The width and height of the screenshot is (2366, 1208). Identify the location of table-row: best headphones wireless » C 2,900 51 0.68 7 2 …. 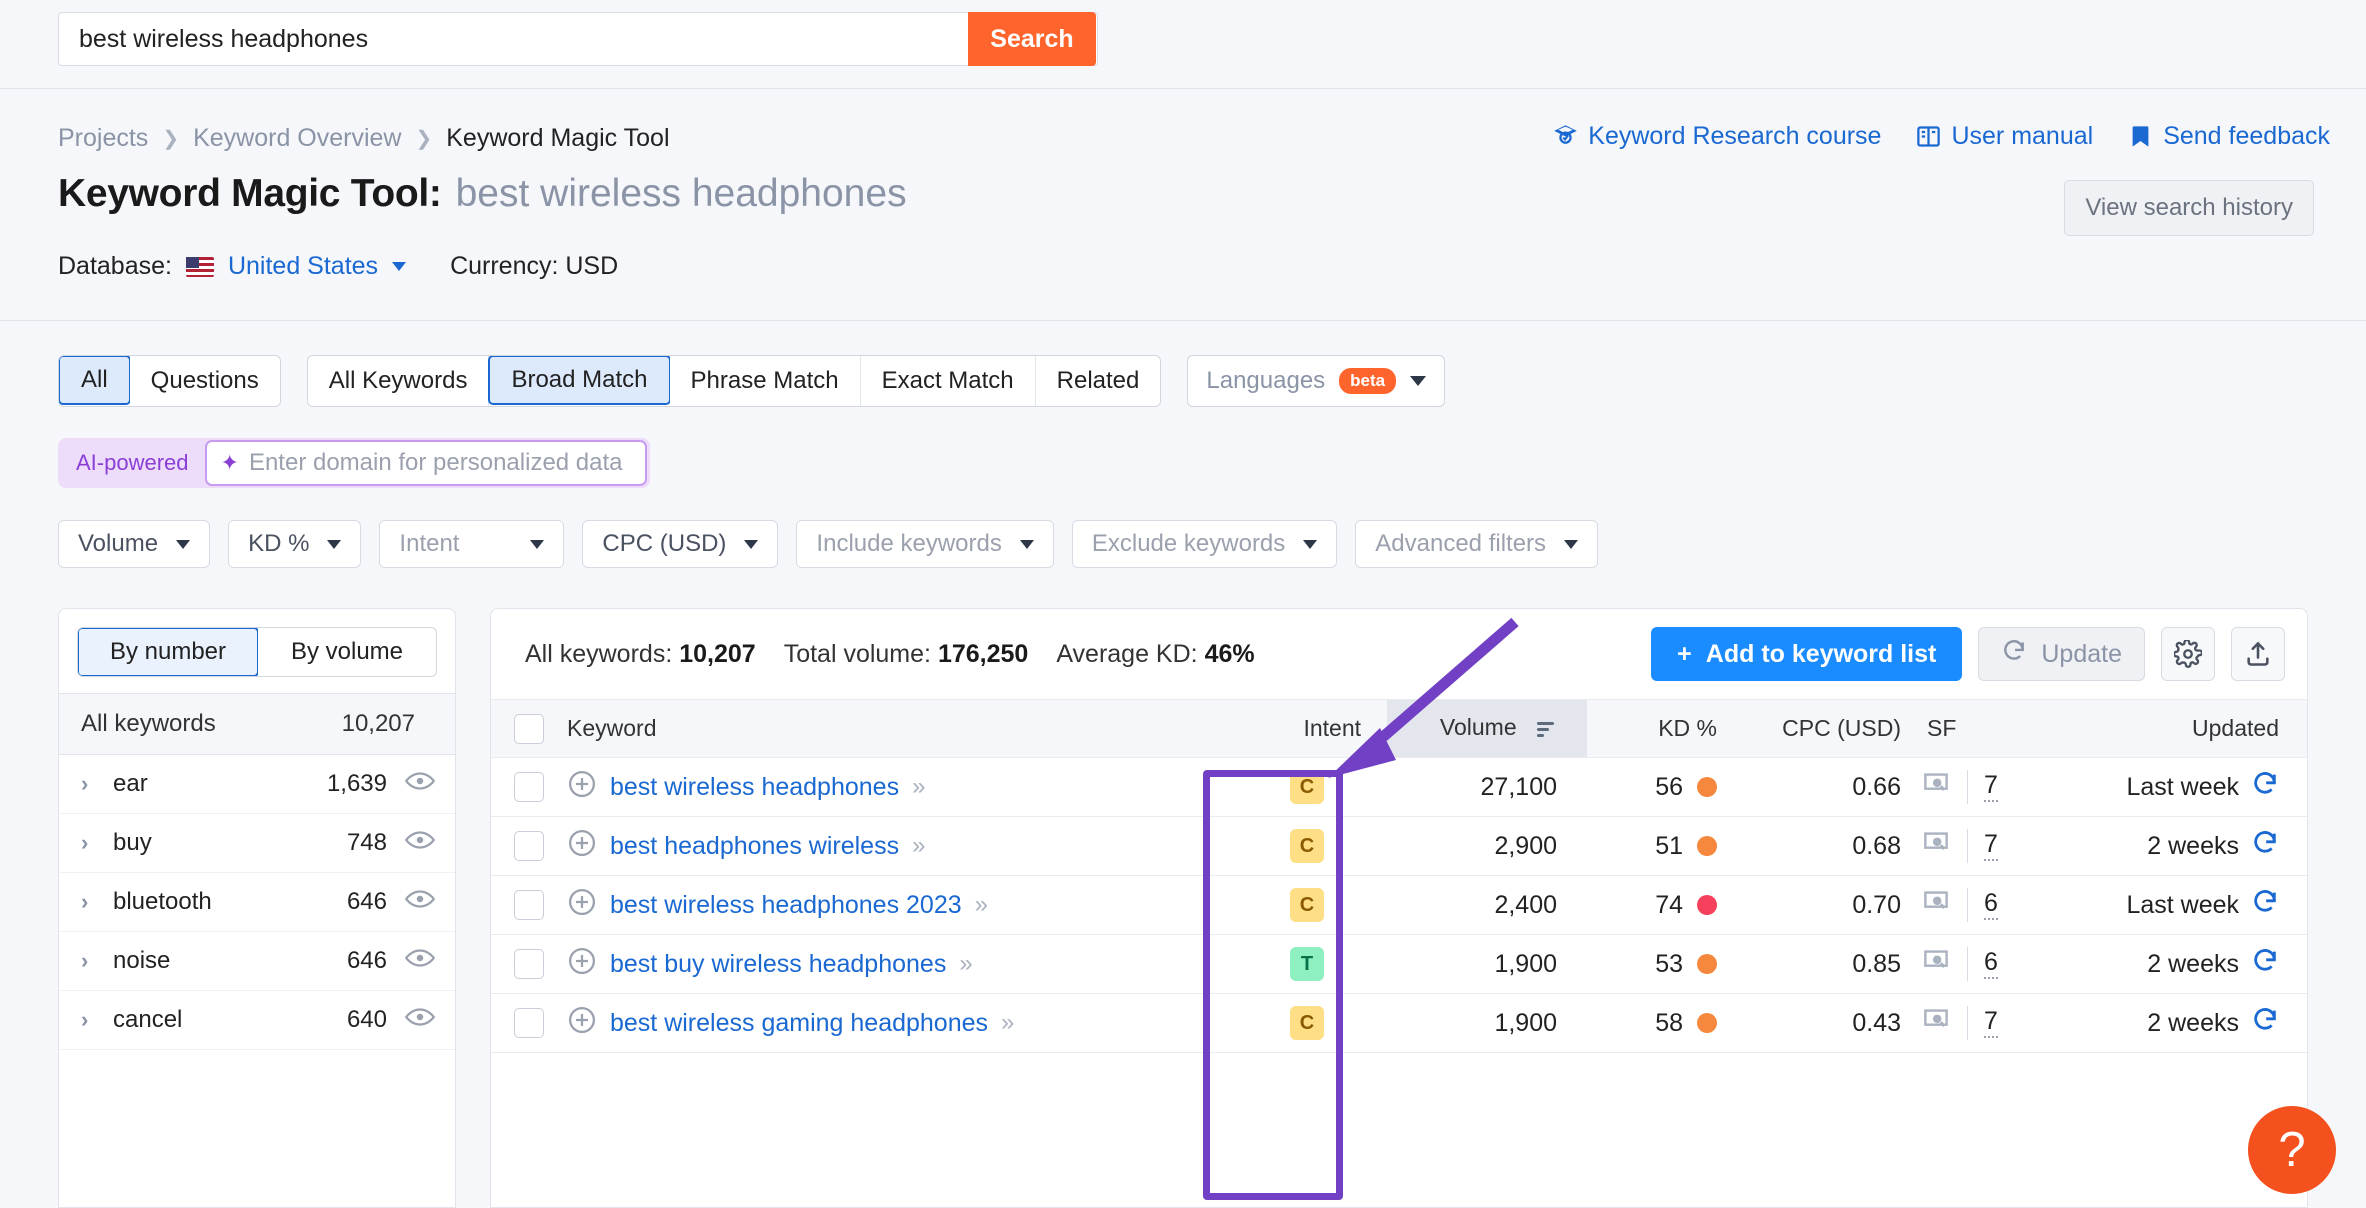
(1399, 846).